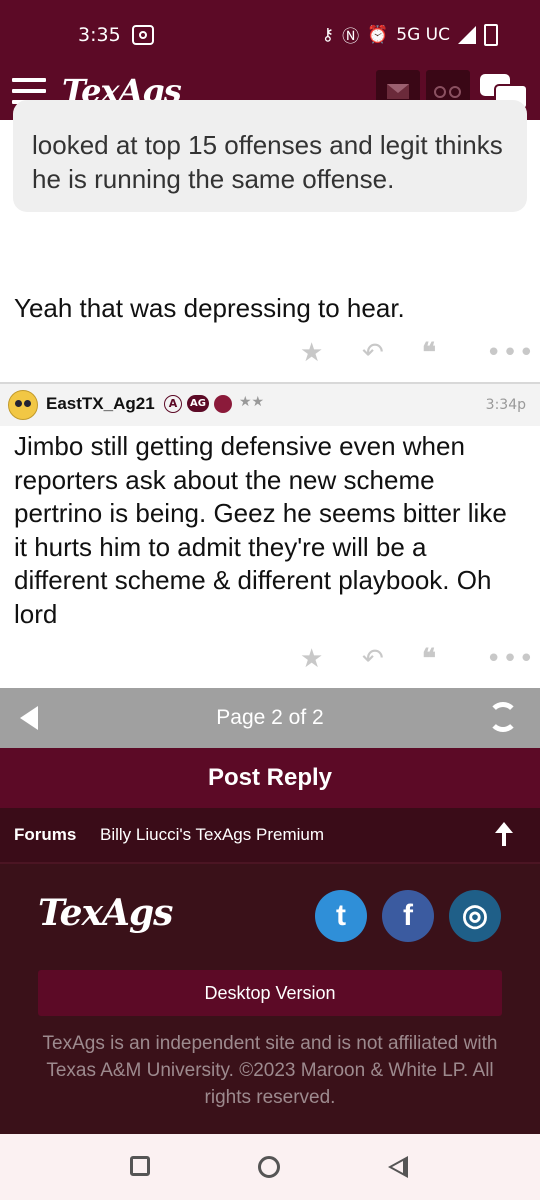 Image resolution: width=540 pixels, height=1200 pixels. What do you see at coordinates (270, 404) in the screenshot?
I see `post-header: EastTX_Ag21 A AG ★★ 3:34p` at bounding box center [270, 404].